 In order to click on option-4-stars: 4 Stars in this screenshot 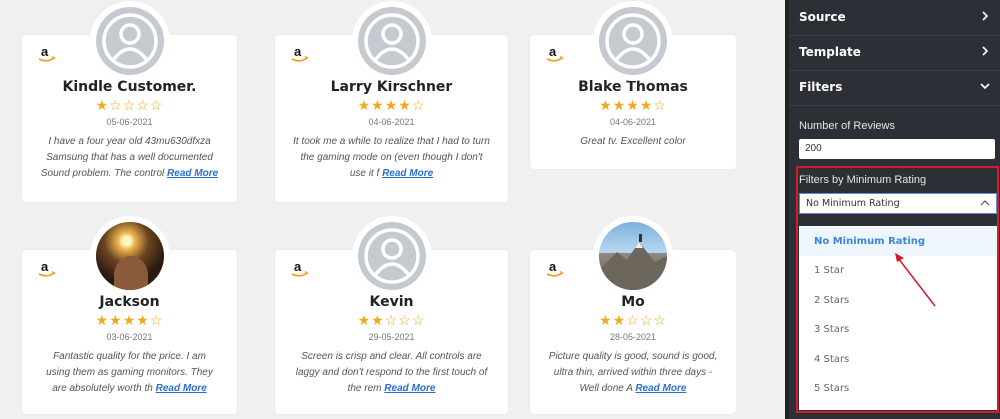, I will do `click(898, 359)`.